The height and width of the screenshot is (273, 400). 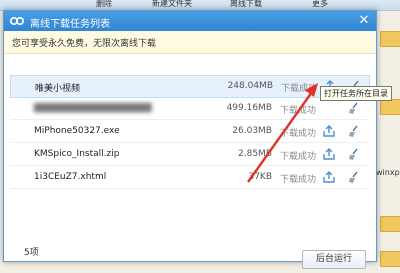 What do you see at coordinates (356, 93) in the screenshot?
I see `tooltip-open-directory: 打开任务所在目录` at bounding box center [356, 93].